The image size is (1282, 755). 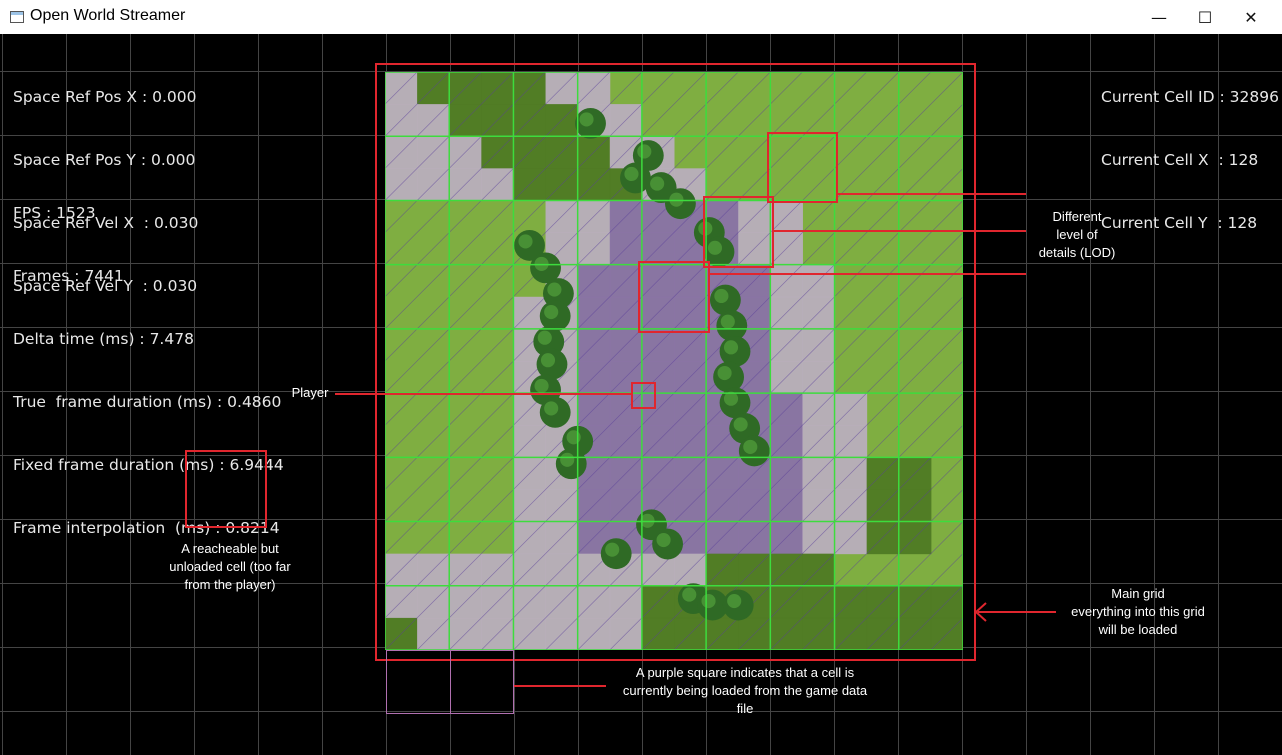 I want to click on maximize-button: ☐, so click(x=1205, y=17).